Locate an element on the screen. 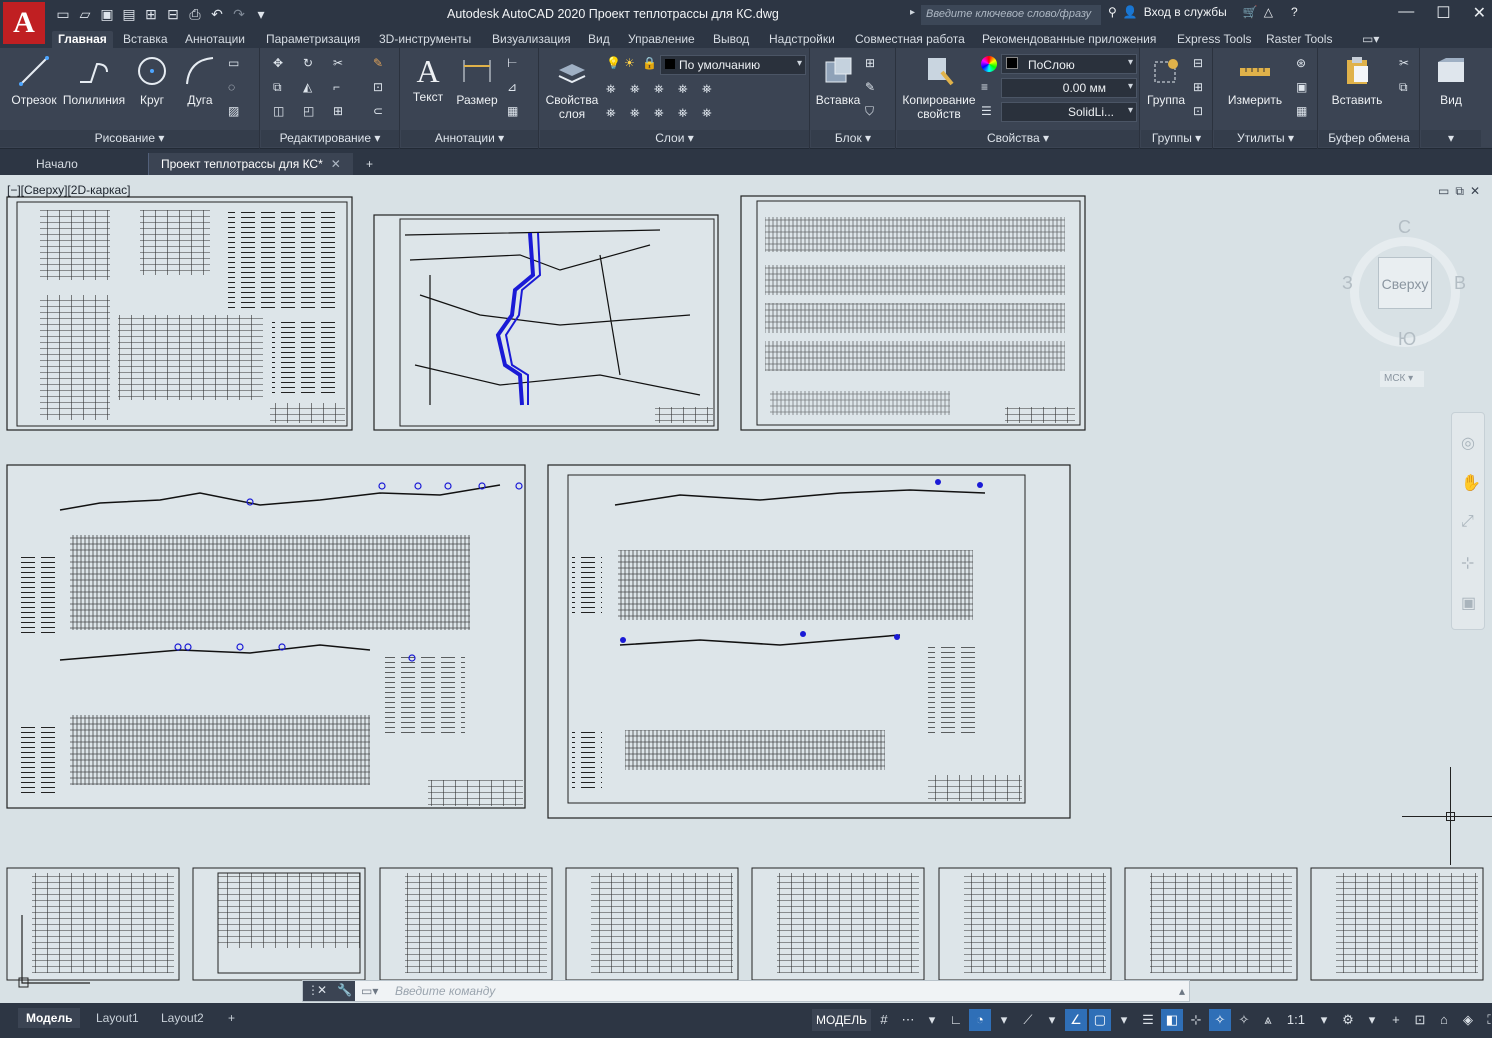 The width and height of the screenshot is (1492, 1038). table-icon: ⊿ is located at coordinates (515, 88).